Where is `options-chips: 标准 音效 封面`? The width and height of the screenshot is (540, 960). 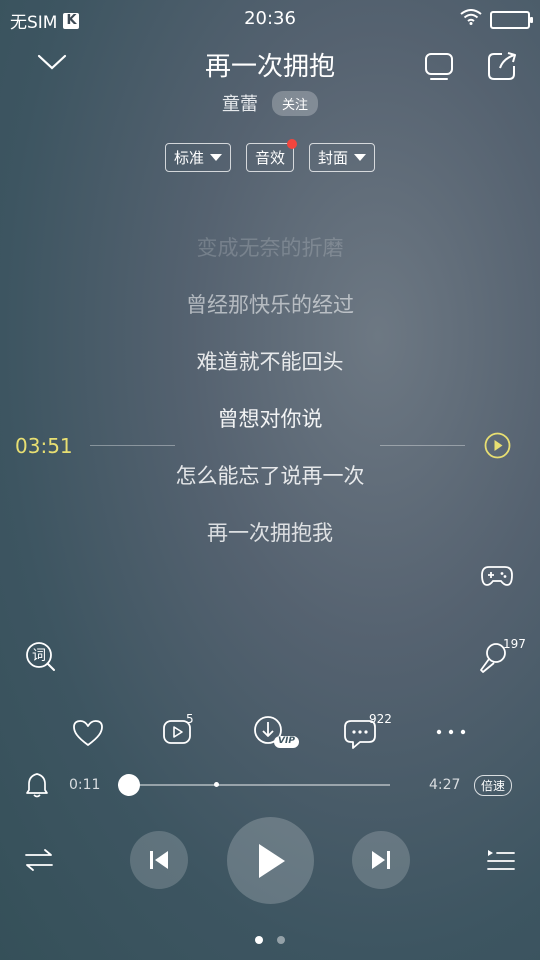
options-chips: 标准 音效 封面 is located at coordinates (270, 155).